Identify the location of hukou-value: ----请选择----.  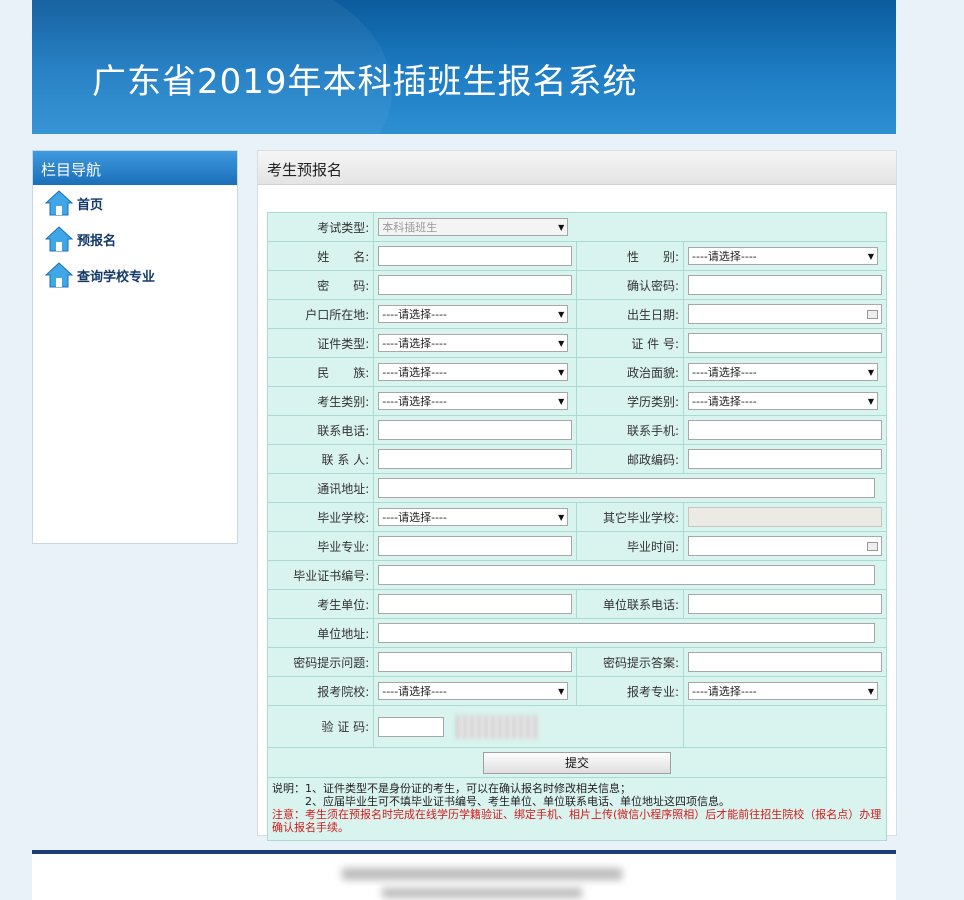
(414, 314).